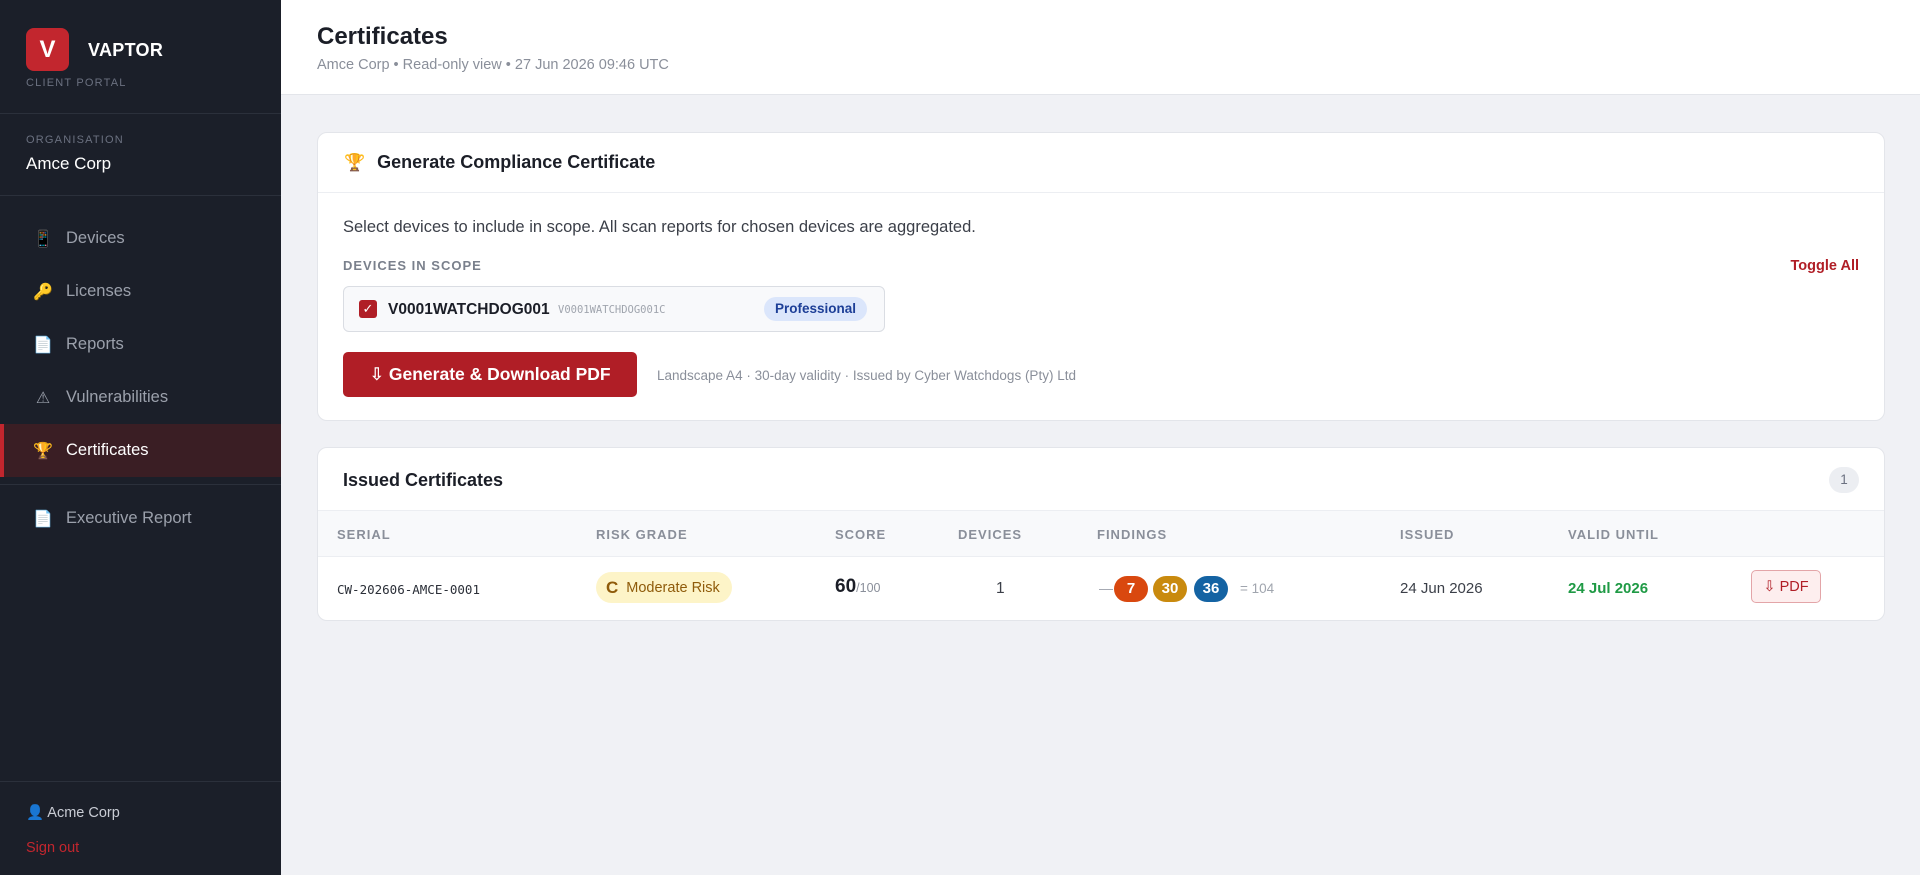 The height and width of the screenshot is (875, 1920). What do you see at coordinates (868, 588) in the screenshot?
I see `score-max: /100` at bounding box center [868, 588].